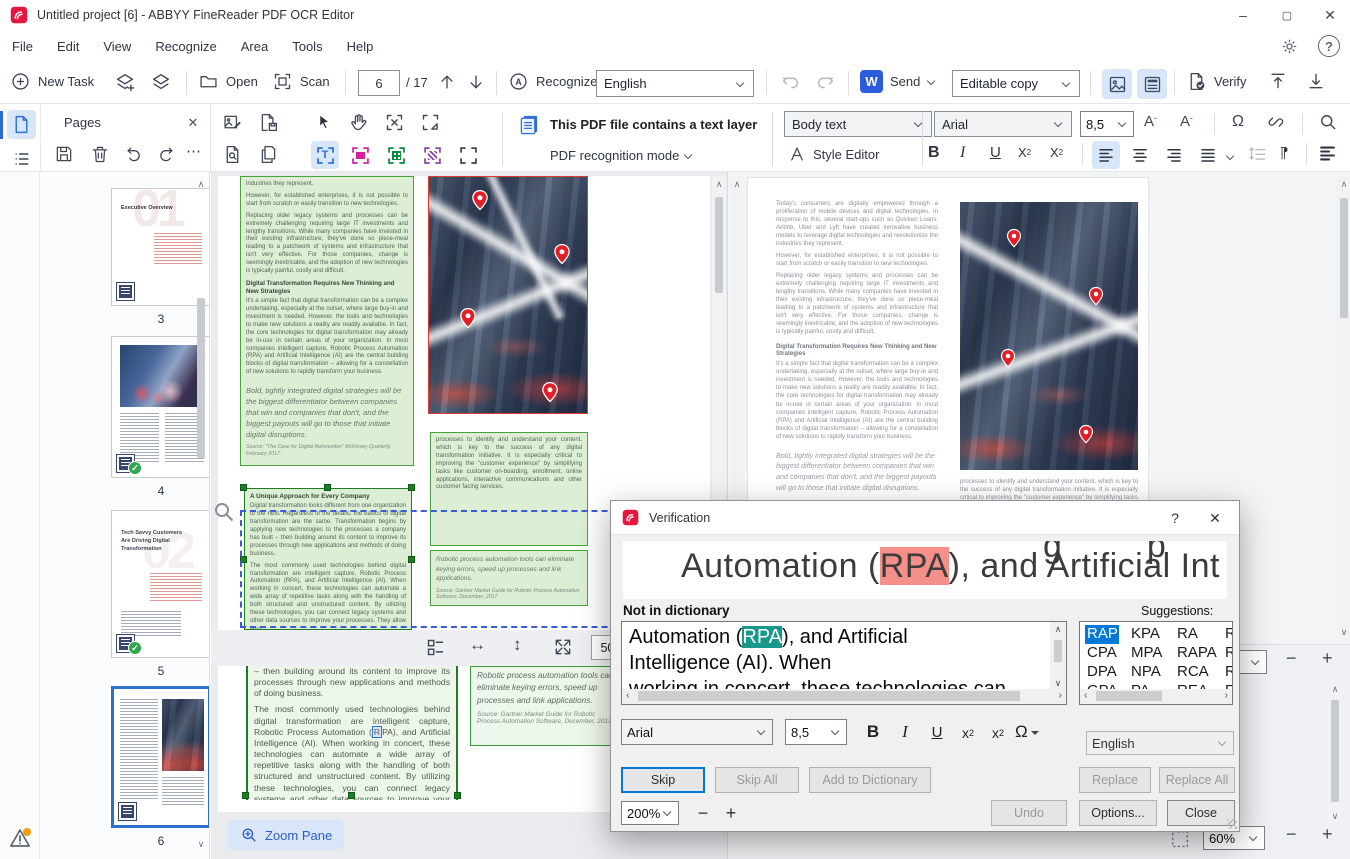  What do you see at coordinates (757, 780) in the screenshot?
I see `skip-all-button: Skip All` at bounding box center [757, 780].